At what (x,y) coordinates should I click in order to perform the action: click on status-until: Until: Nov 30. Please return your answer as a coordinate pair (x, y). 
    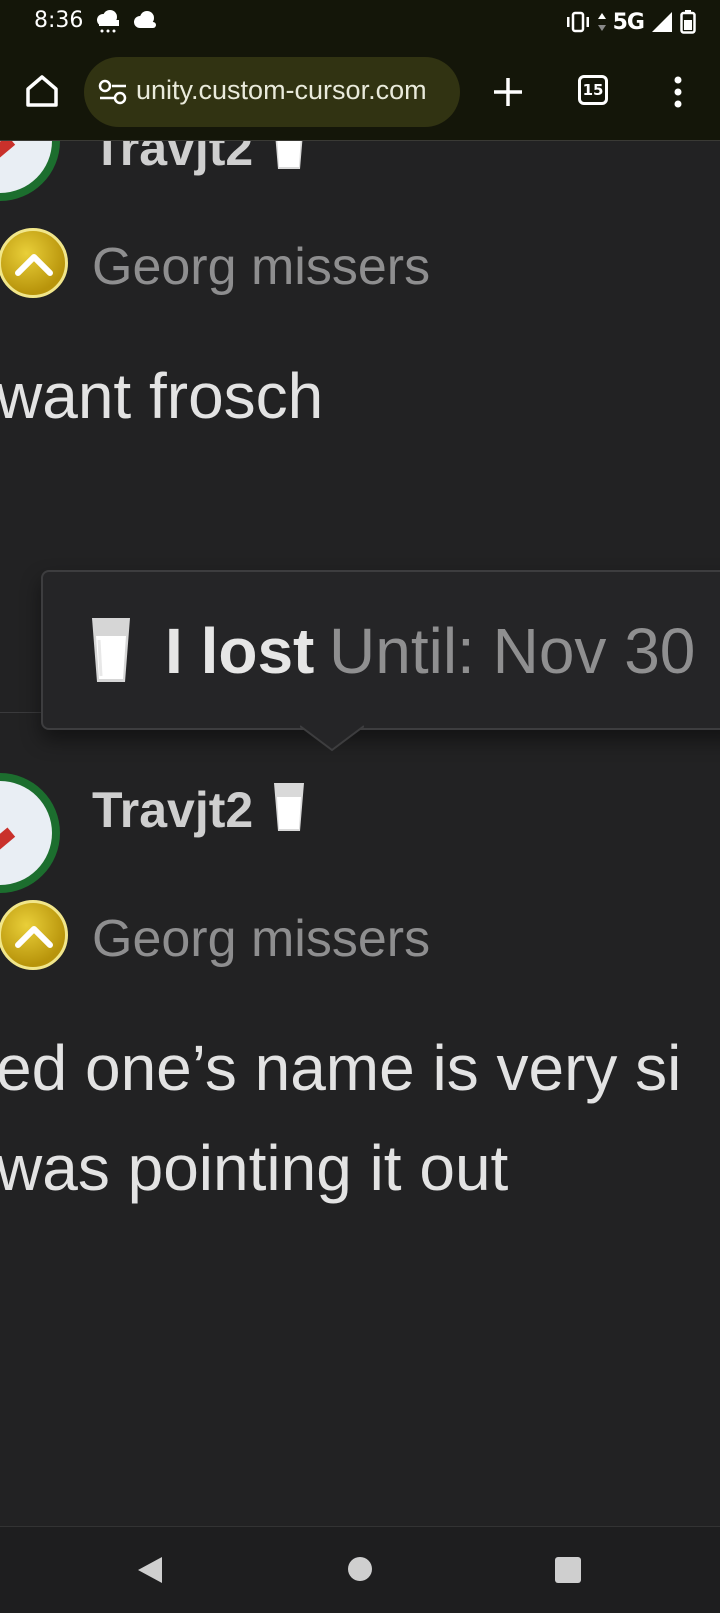
    Looking at the image, I should click on (512, 651).